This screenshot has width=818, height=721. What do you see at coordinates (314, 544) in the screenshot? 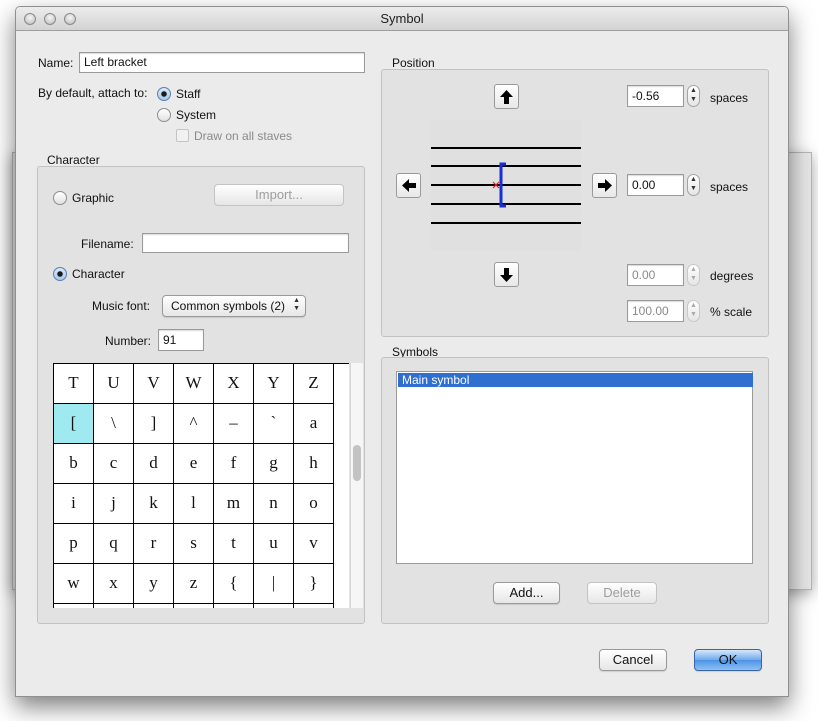
I see `character-cell: v` at bounding box center [314, 544].